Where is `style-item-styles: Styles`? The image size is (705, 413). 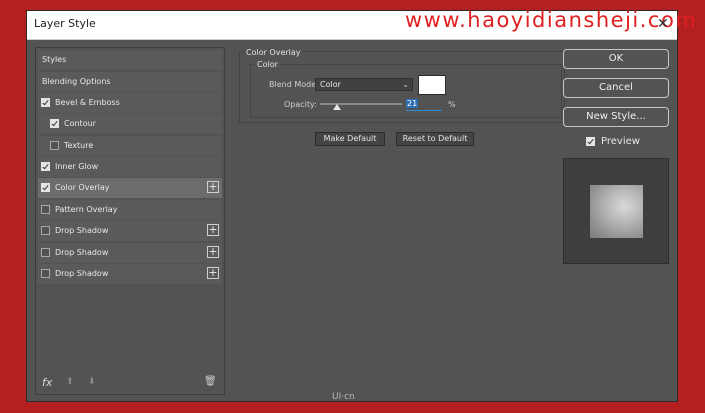 style-item-styles: Styles is located at coordinates (130, 60).